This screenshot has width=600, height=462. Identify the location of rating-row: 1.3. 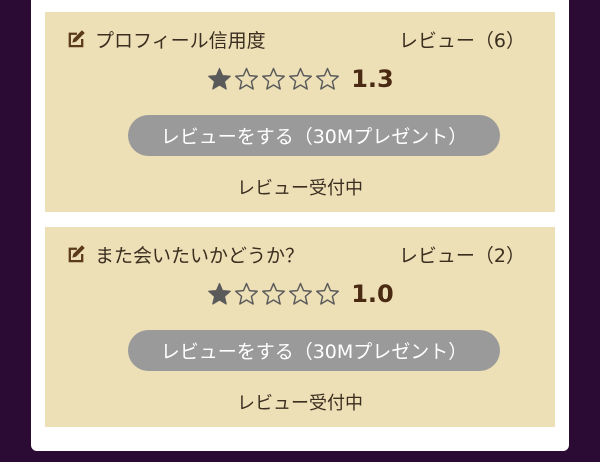
(300, 79).